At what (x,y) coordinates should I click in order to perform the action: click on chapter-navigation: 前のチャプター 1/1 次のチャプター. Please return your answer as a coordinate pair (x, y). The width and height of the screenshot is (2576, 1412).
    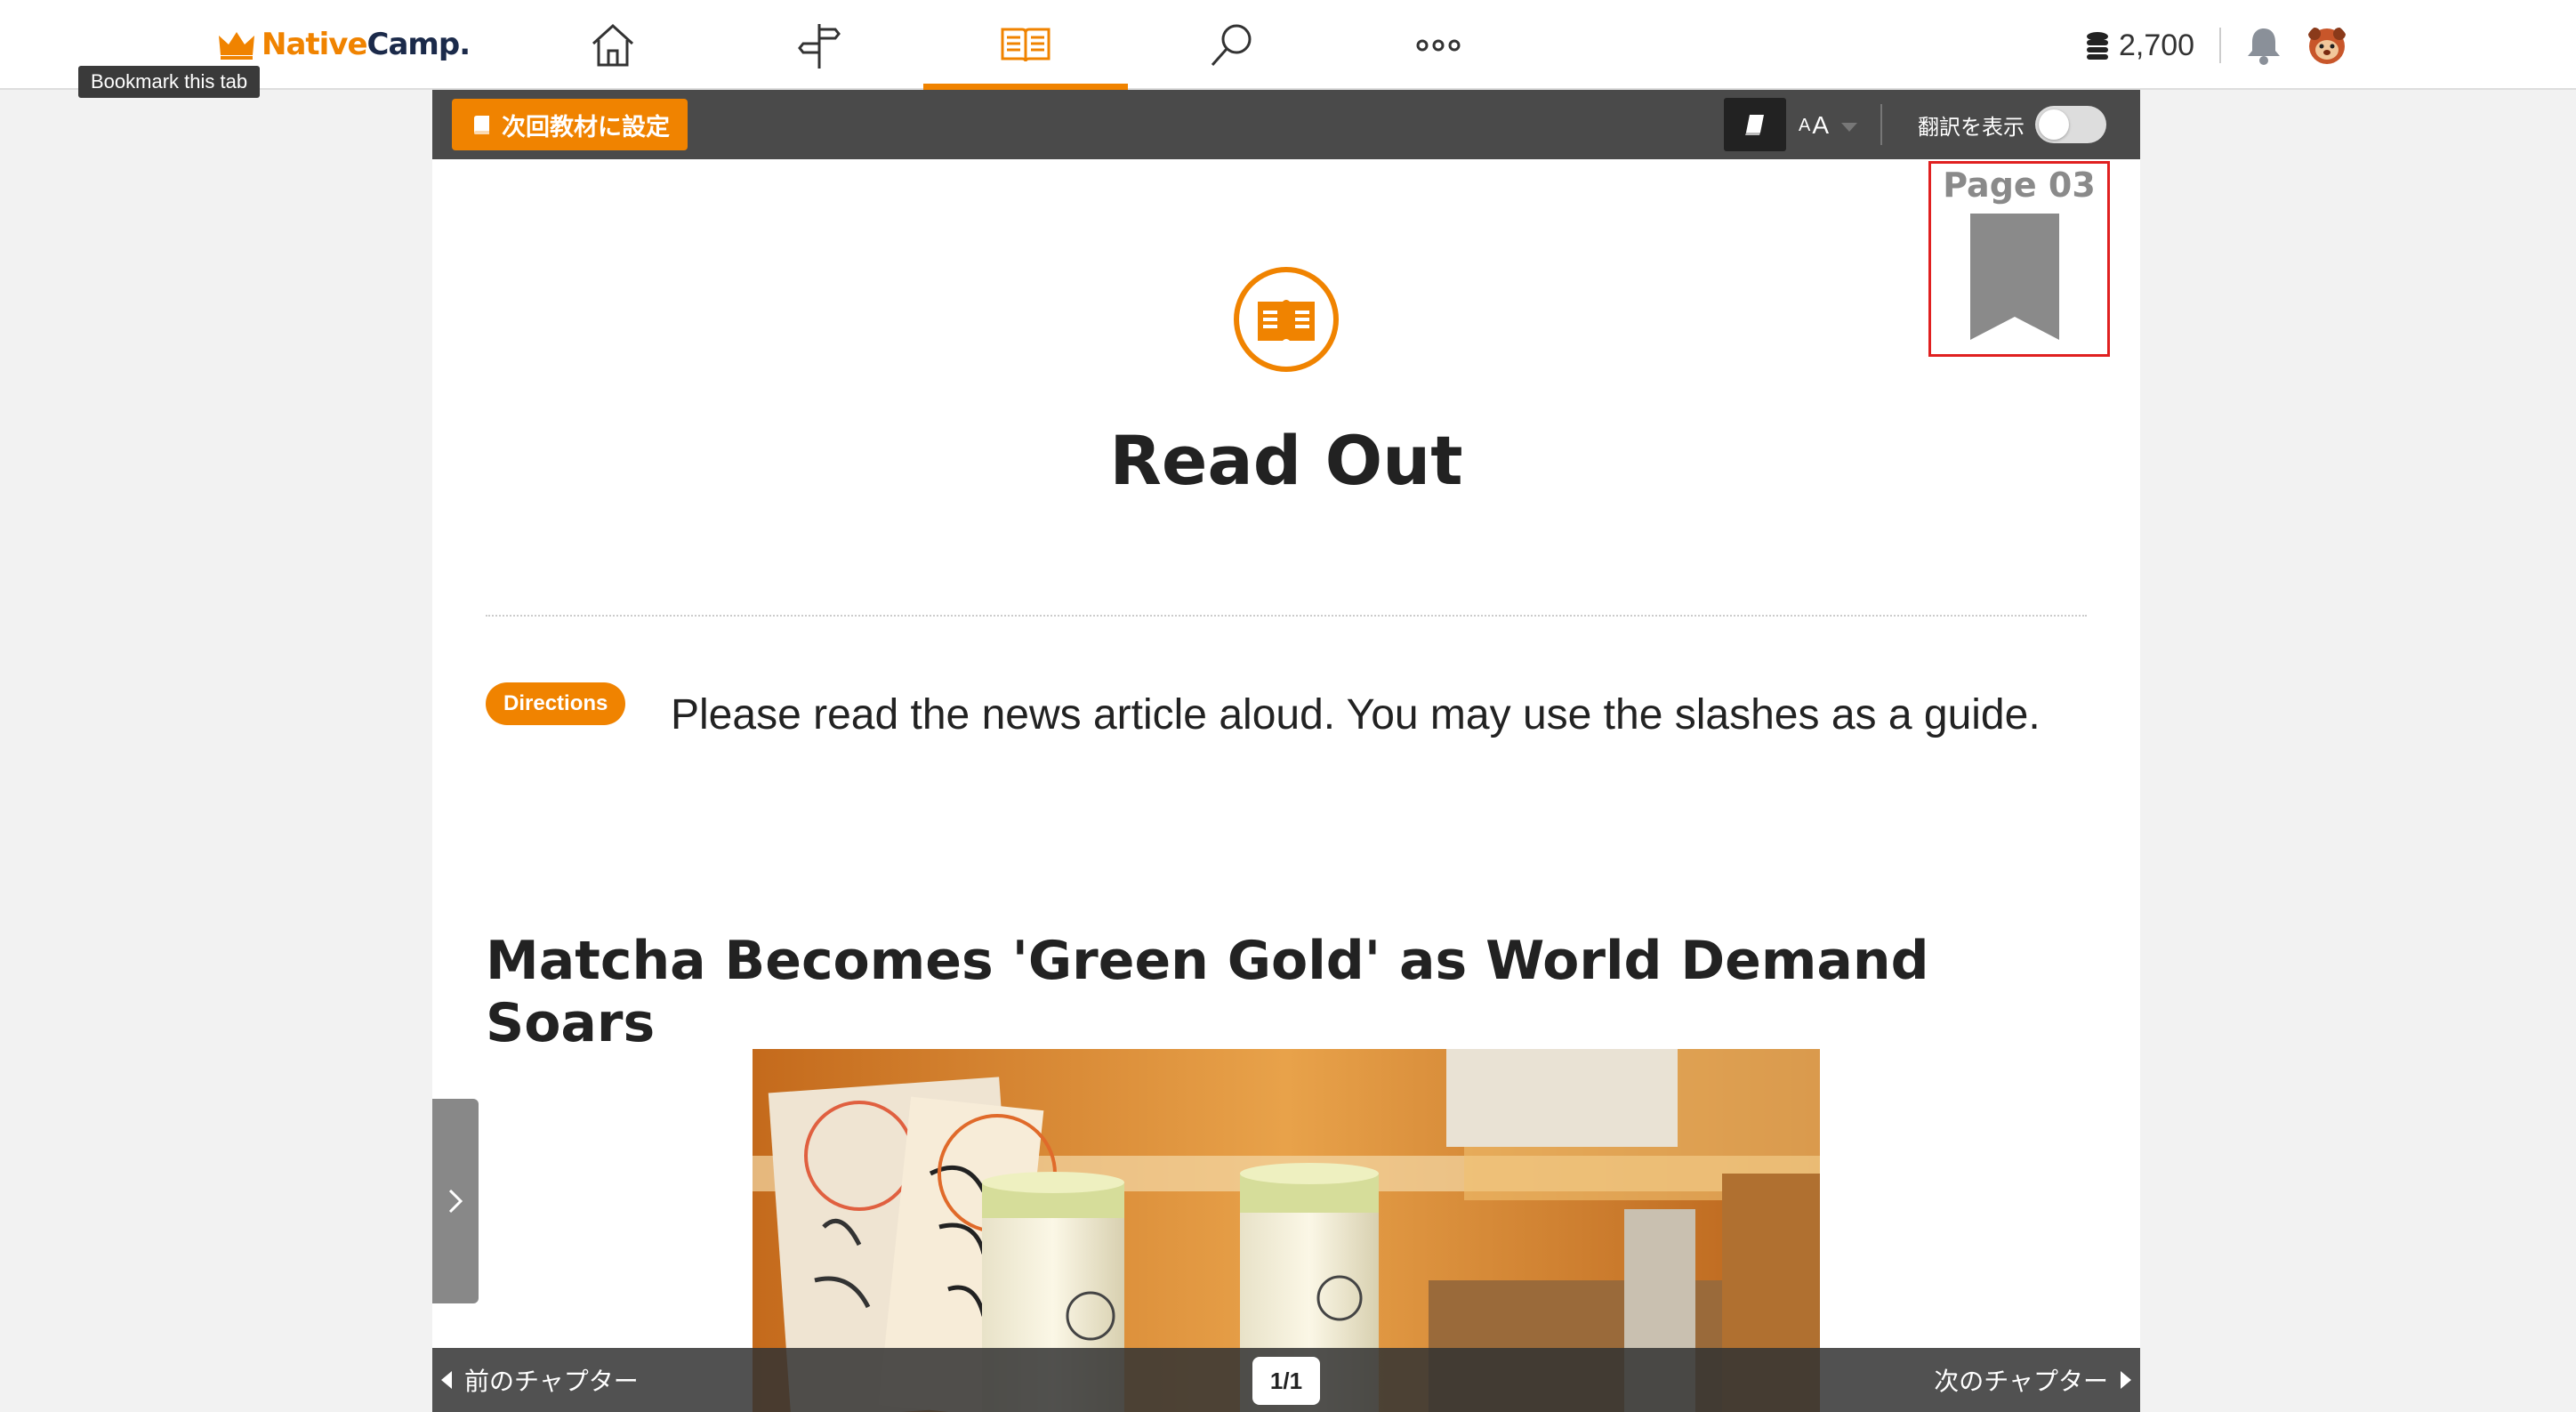
    Looking at the image, I should click on (1286, 1380).